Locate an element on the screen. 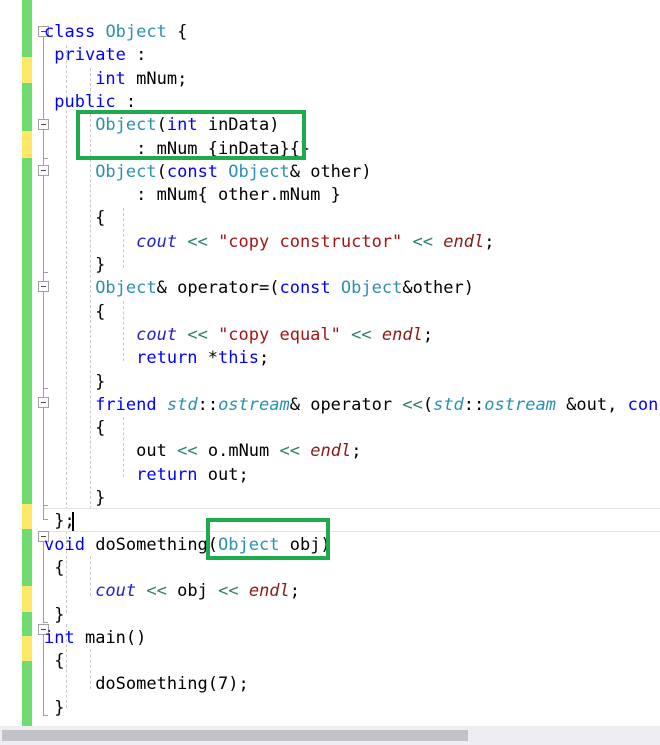 The width and height of the screenshot is (660, 745). code-token: class is located at coordinates (70, 32).